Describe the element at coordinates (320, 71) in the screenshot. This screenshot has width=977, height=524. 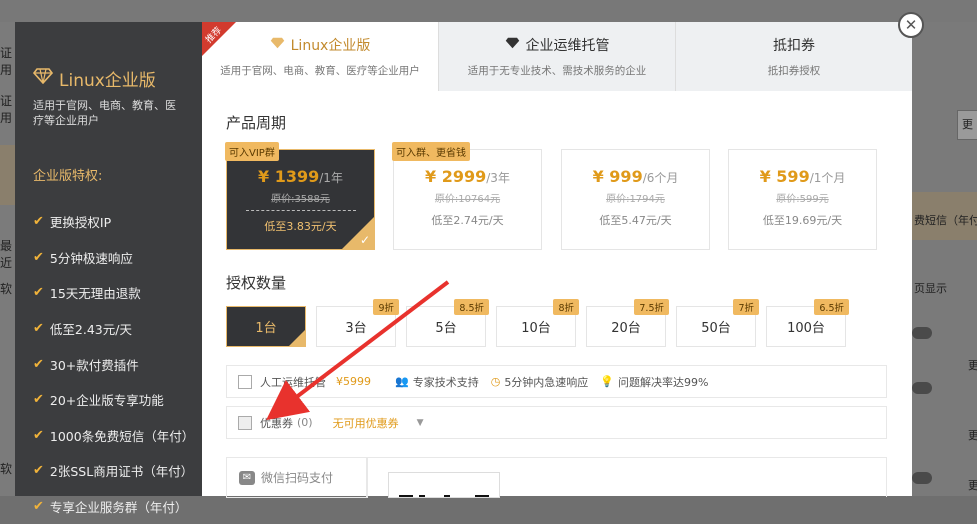
I see `tab-subtitle: 适用于官网、电商、教育、医疗等企业用户` at that location.